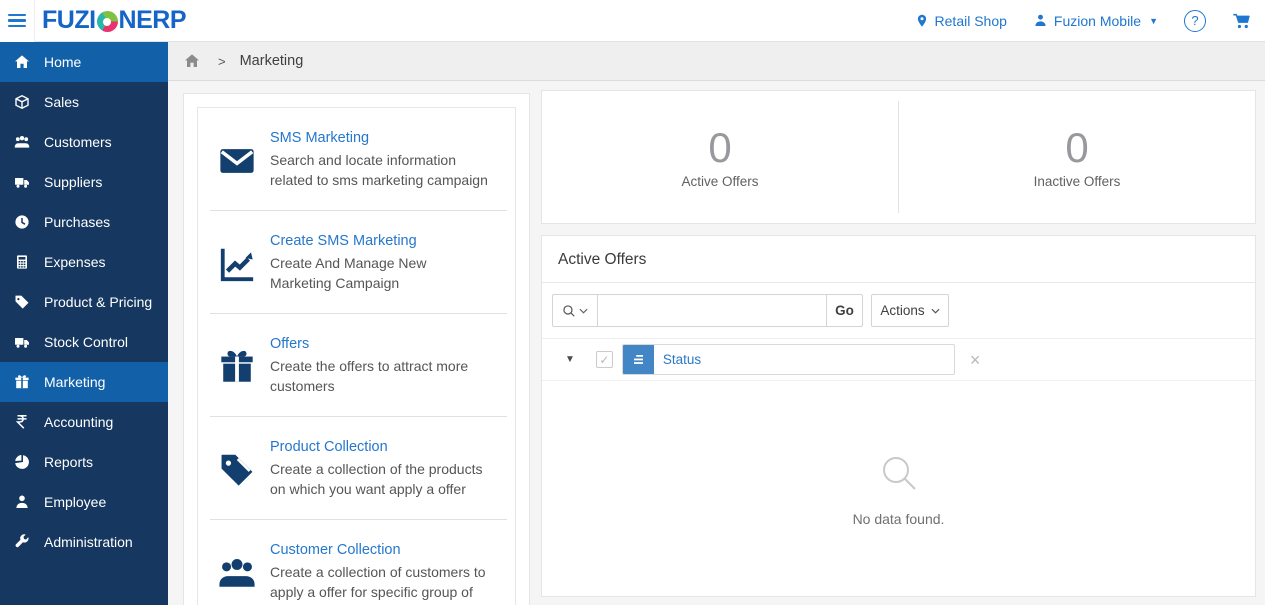 This screenshot has width=1265, height=605. What do you see at coordinates (22, 62) in the screenshot?
I see `home-icon` at bounding box center [22, 62].